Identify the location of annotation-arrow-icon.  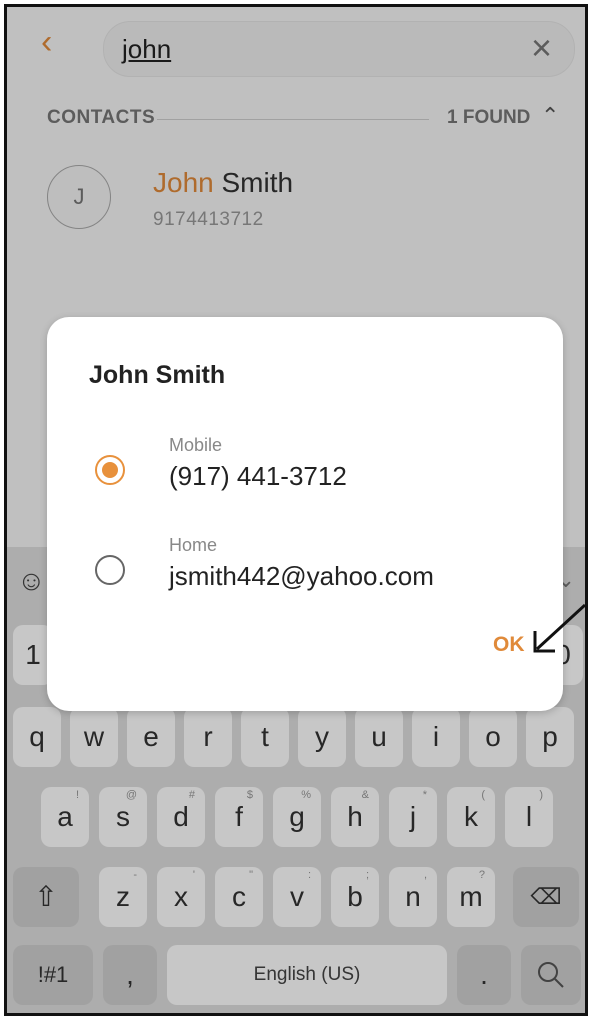
(559, 628).